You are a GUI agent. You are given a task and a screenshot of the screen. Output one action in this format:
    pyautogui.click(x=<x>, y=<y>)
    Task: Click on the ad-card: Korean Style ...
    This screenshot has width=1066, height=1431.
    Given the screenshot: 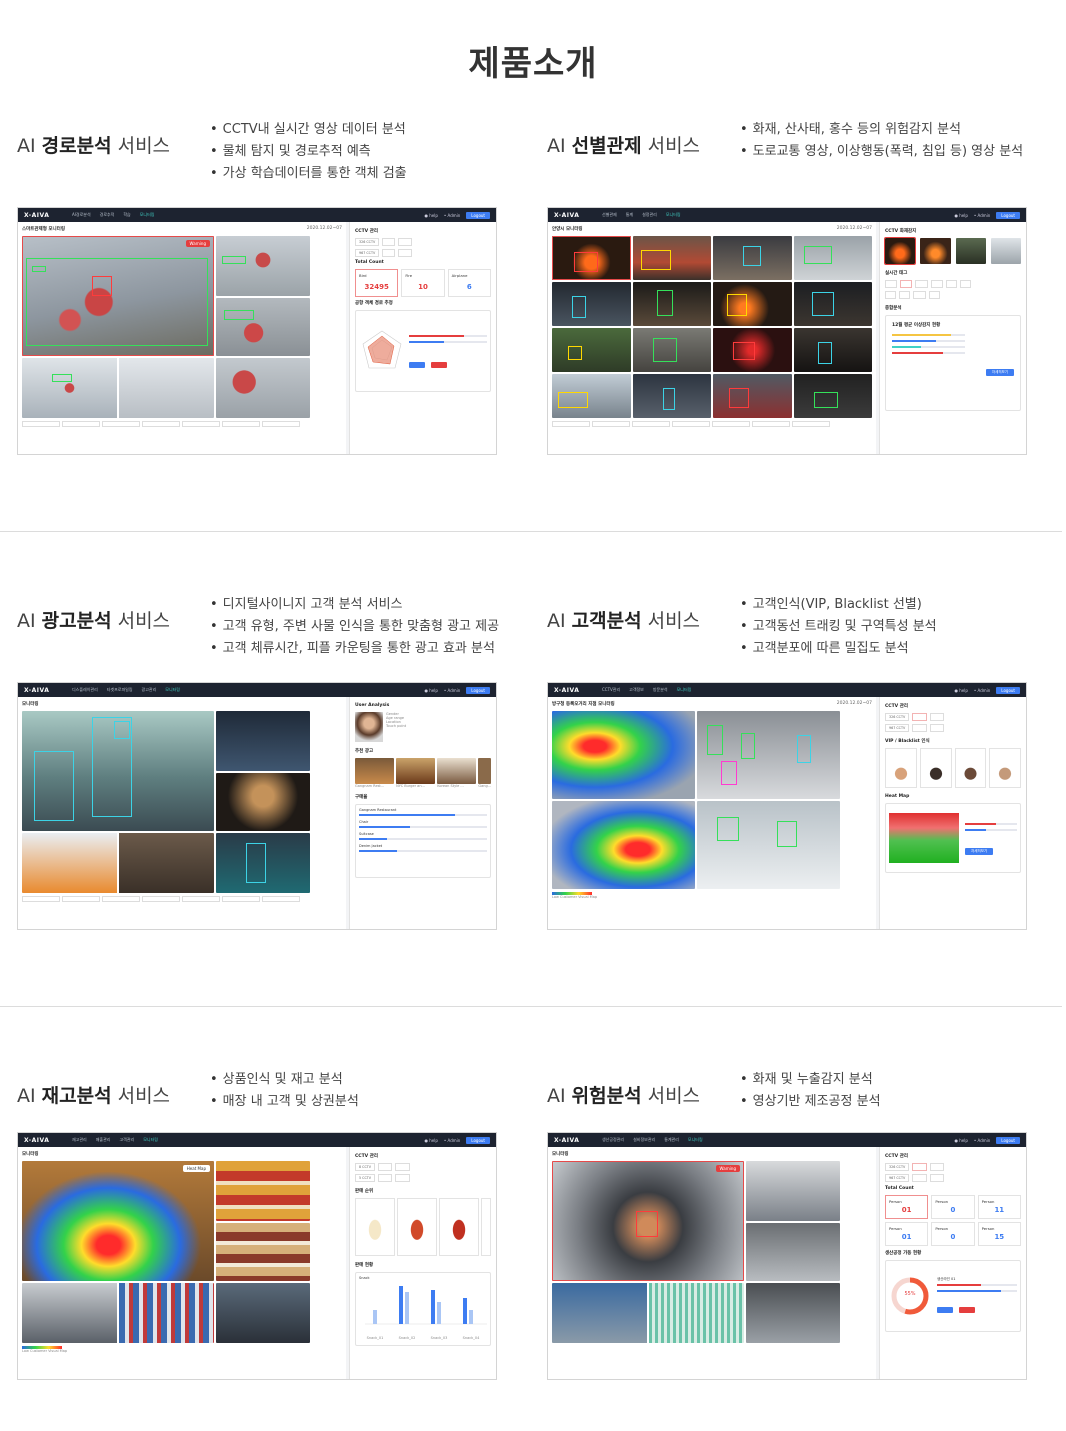 What is the action you would take?
    pyautogui.click(x=457, y=773)
    